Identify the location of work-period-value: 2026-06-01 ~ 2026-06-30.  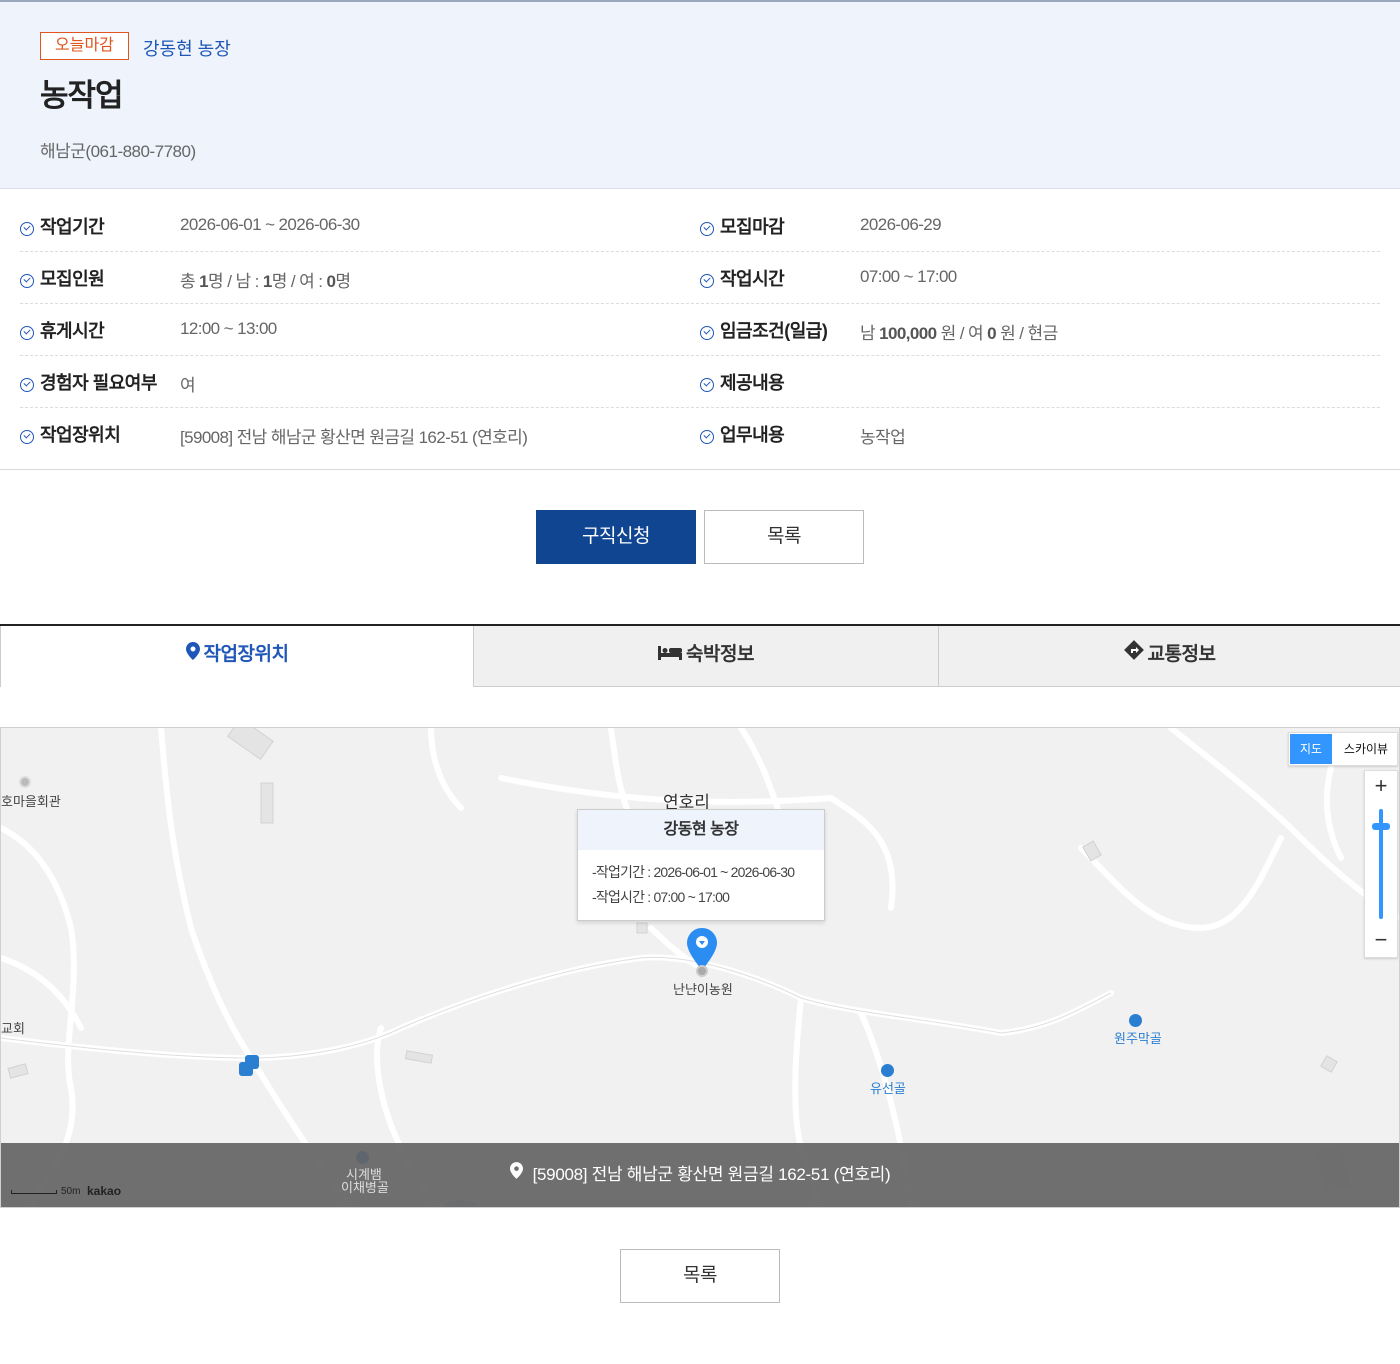
(270, 224).